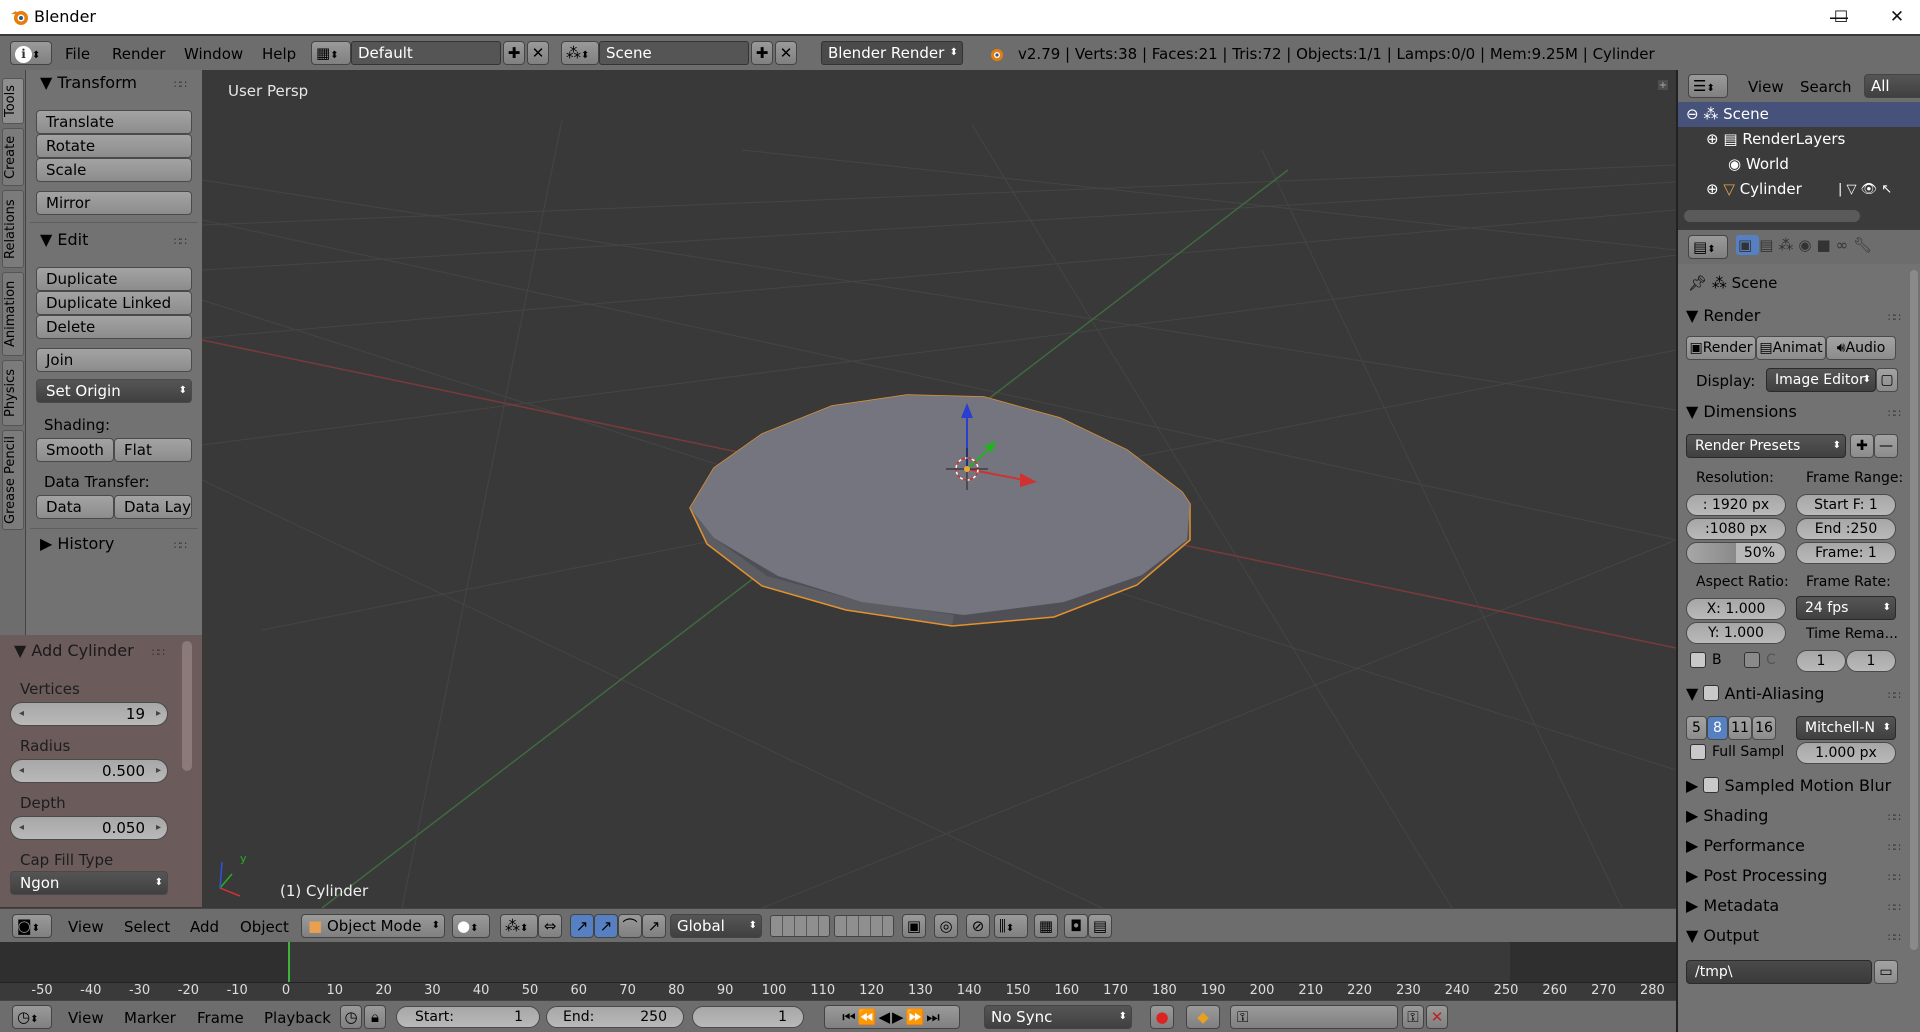 The width and height of the screenshot is (1920, 1032). Describe the element at coordinates (1314, 1017) in the screenshot. I see `keying-set-field: ⚿` at that location.